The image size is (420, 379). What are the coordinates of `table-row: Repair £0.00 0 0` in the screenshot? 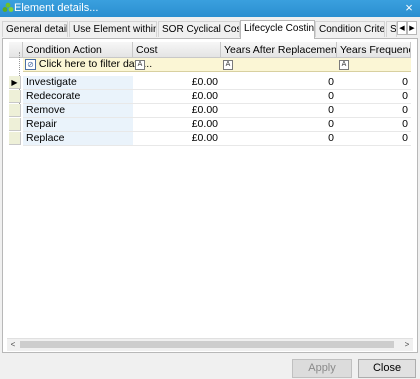 It's located at (210, 125).